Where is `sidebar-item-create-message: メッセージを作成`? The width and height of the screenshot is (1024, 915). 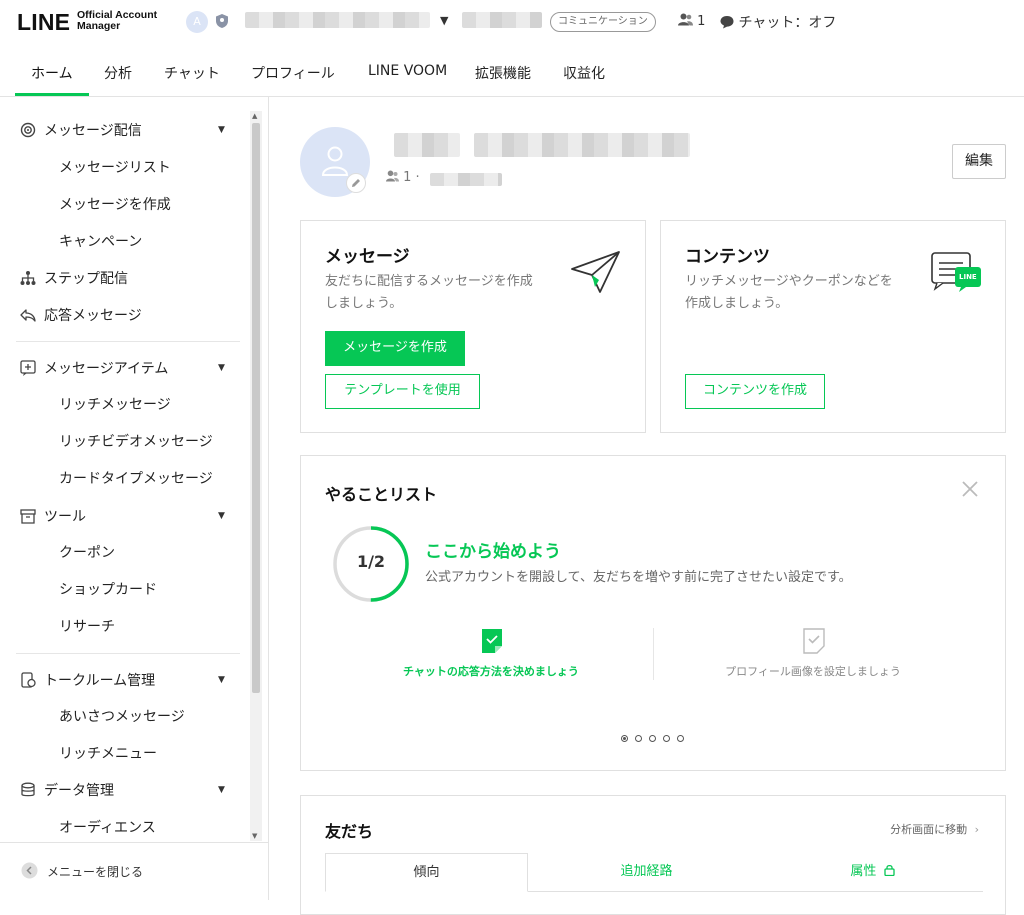 sidebar-item-create-message: メッセージを作成 is located at coordinates (115, 204).